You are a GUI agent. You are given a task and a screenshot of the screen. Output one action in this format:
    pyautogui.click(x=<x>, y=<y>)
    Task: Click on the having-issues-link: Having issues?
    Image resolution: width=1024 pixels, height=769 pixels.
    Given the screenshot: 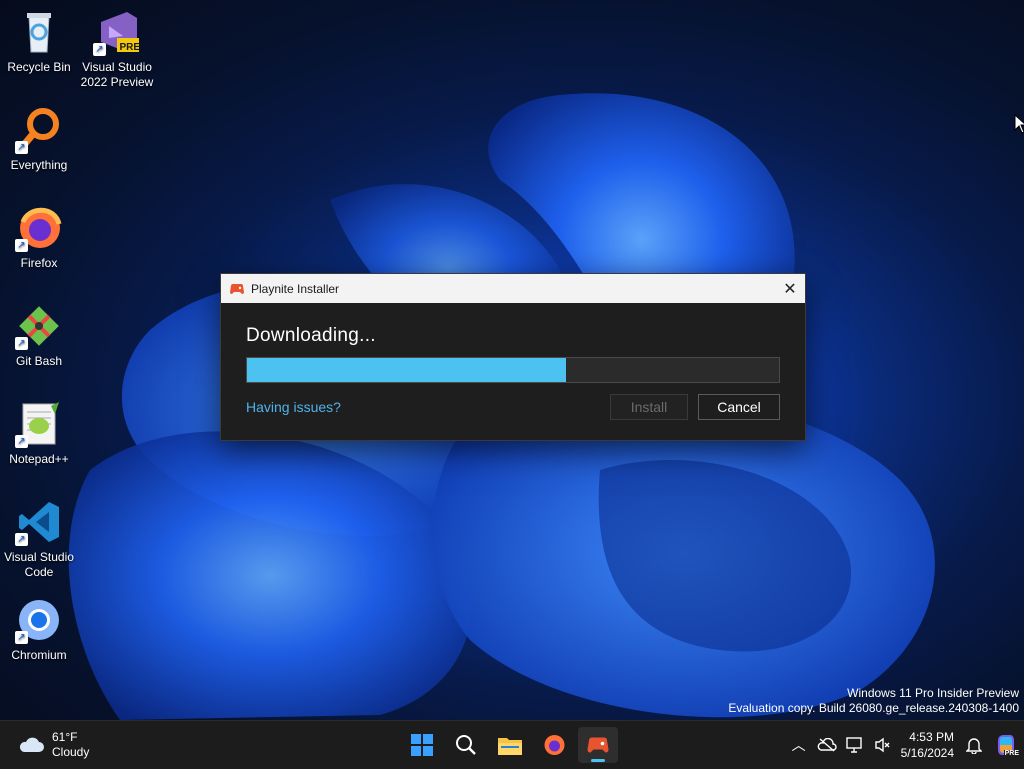 What is the action you would take?
    pyautogui.click(x=293, y=407)
    